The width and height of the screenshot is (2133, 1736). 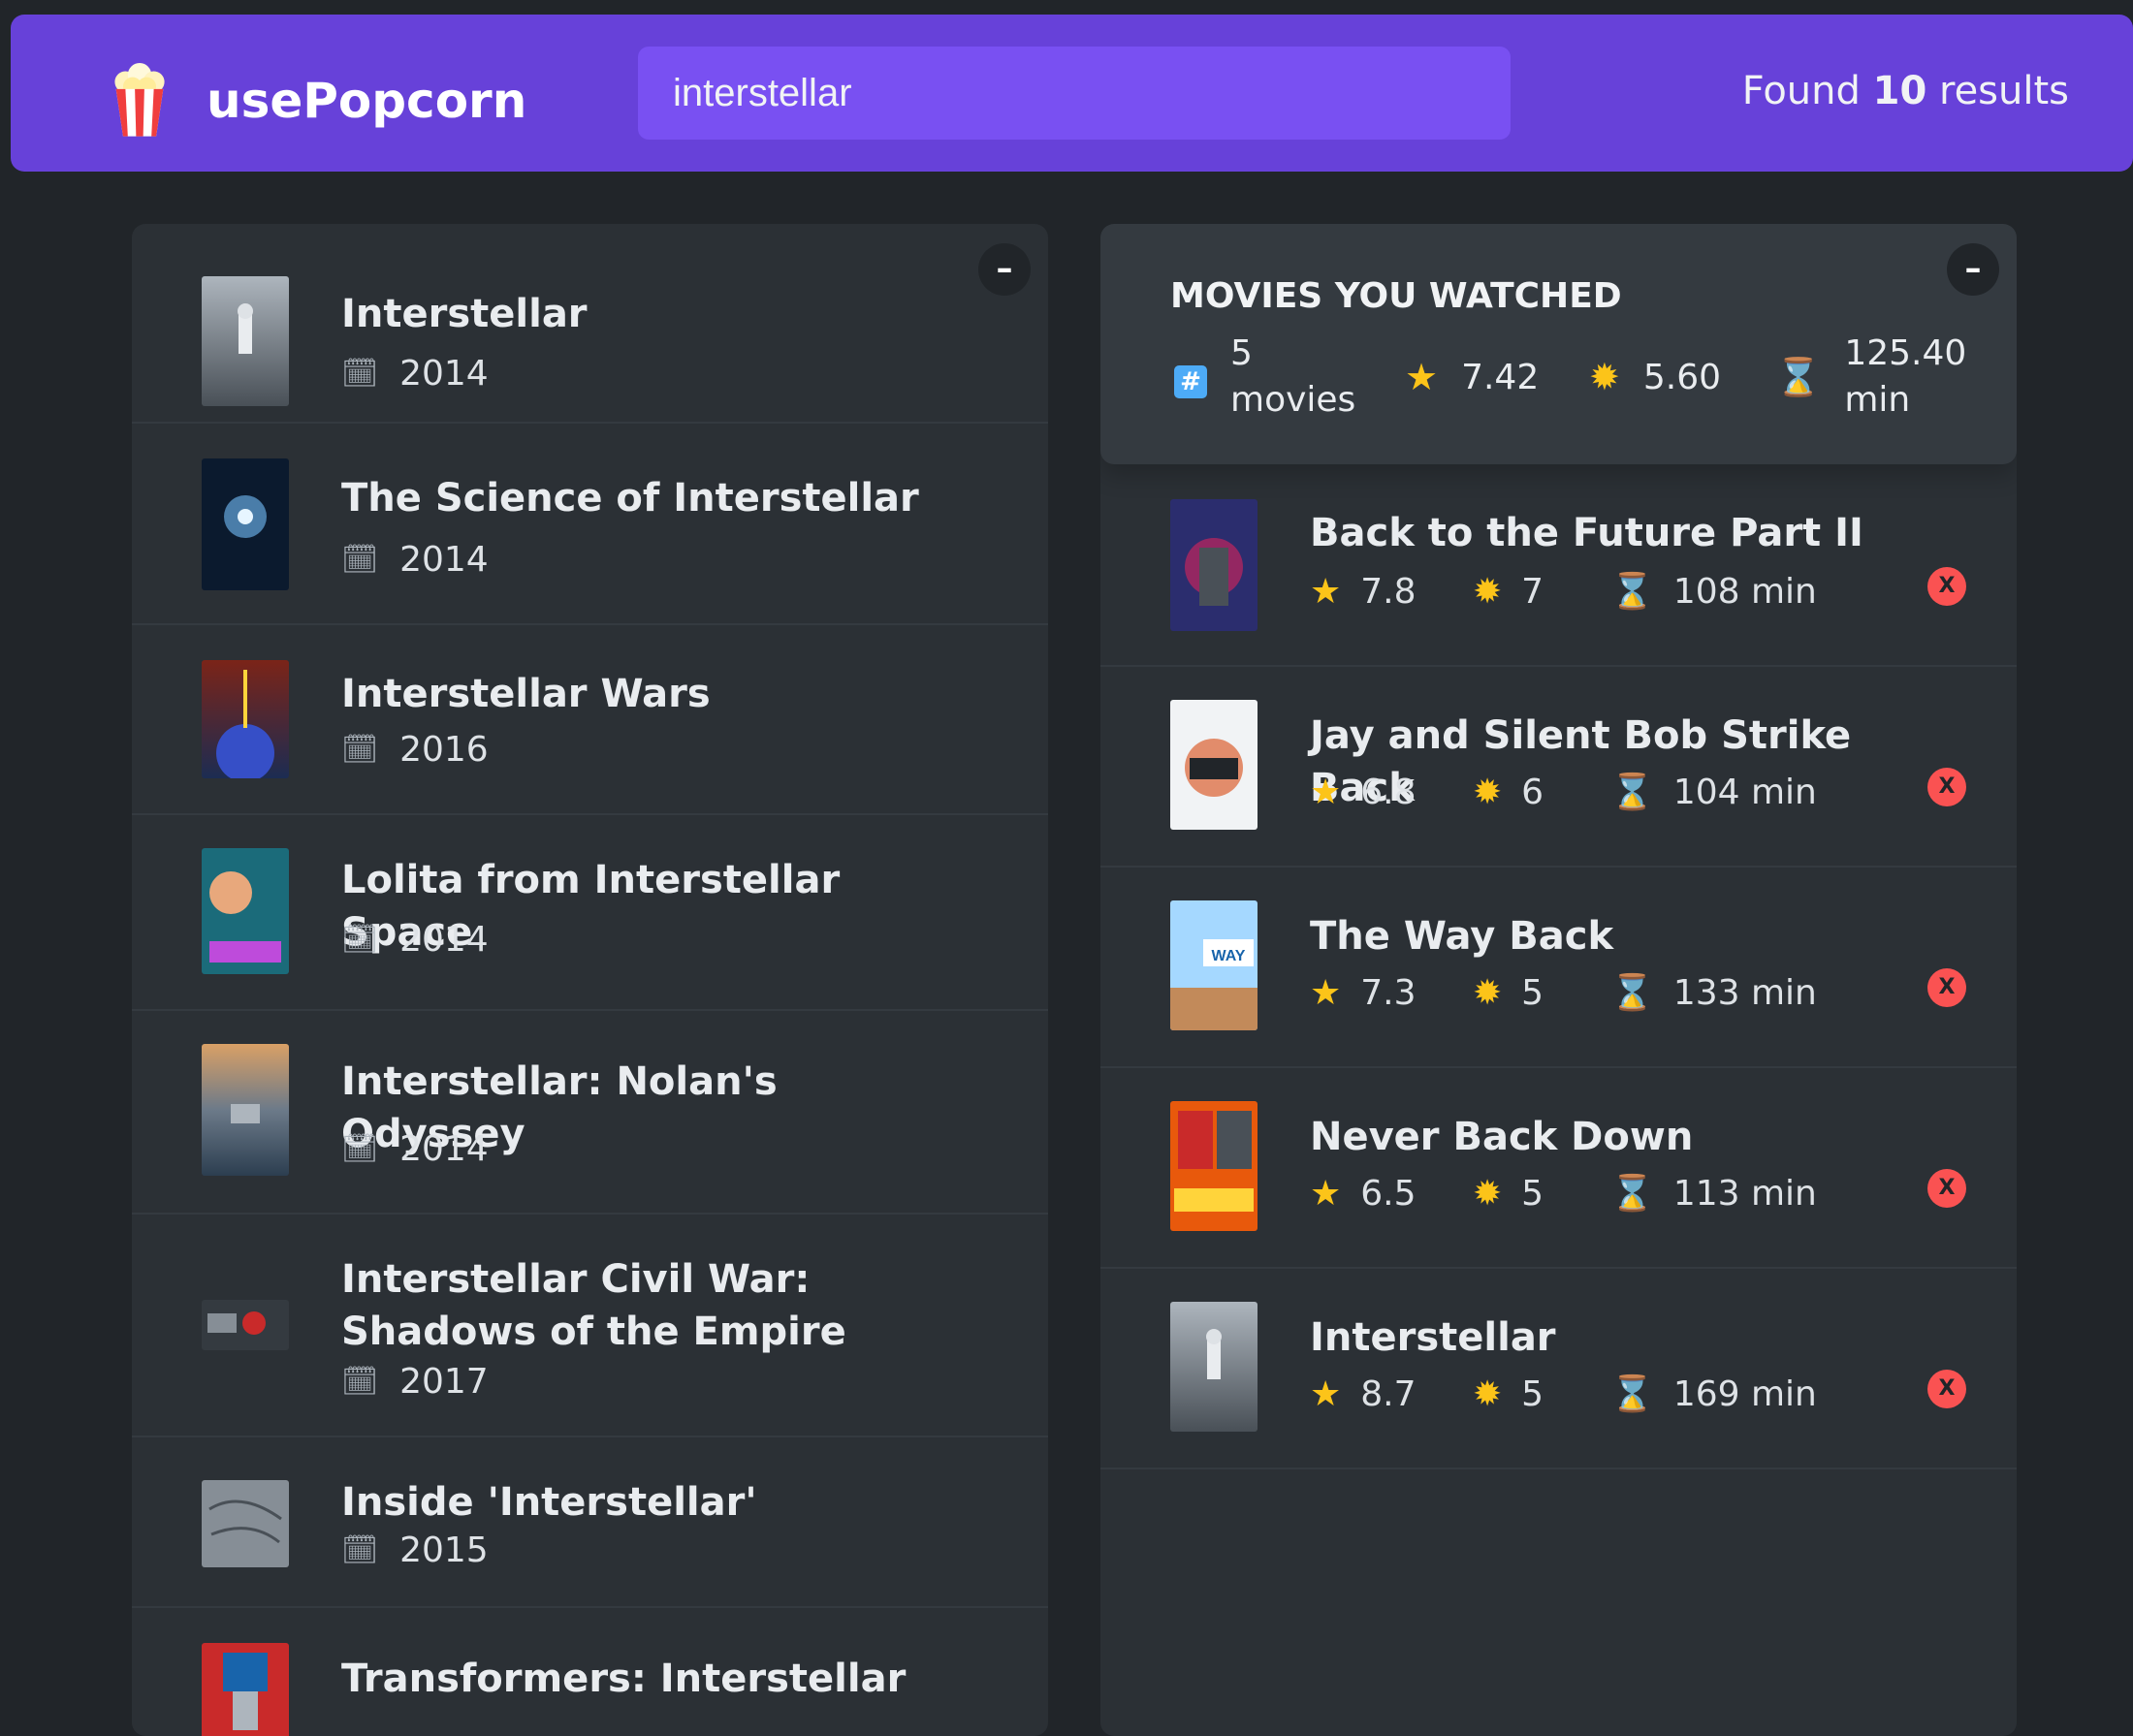 What do you see at coordinates (139, 100) in the screenshot?
I see `popcorn-icon` at bounding box center [139, 100].